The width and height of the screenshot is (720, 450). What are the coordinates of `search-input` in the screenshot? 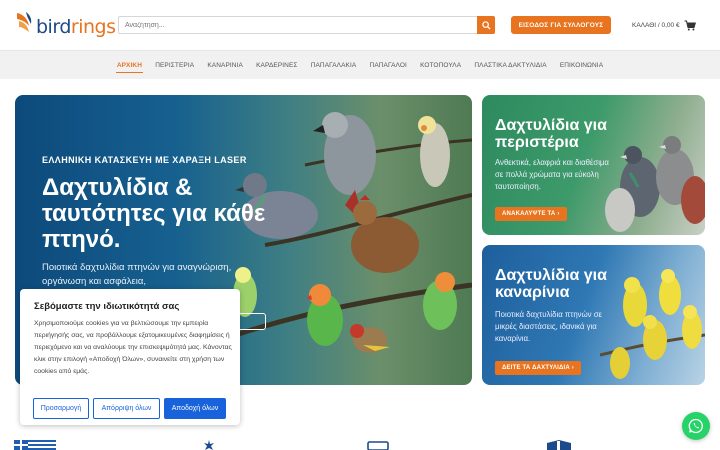 It's located at (298, 25).